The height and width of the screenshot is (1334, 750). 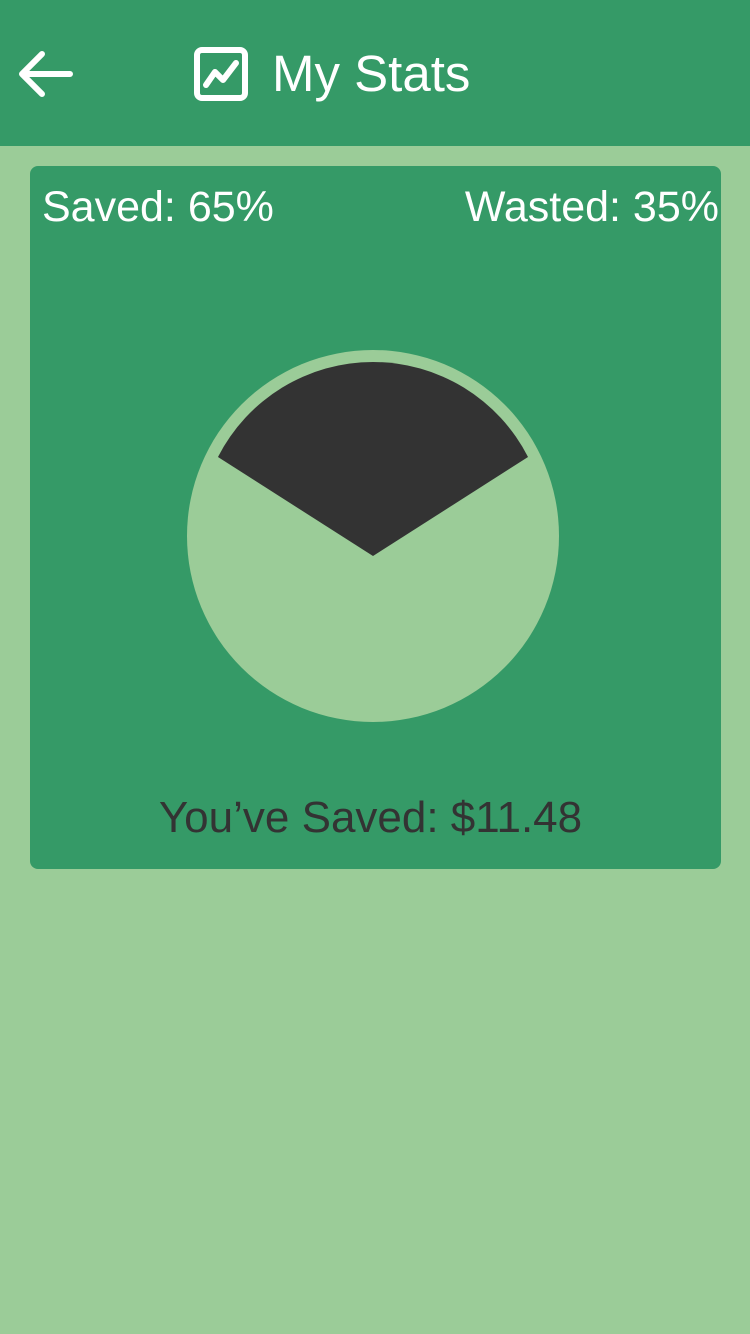 I want to click on saved-percent-label: Saved: 65%, so click(x=158, y=207).